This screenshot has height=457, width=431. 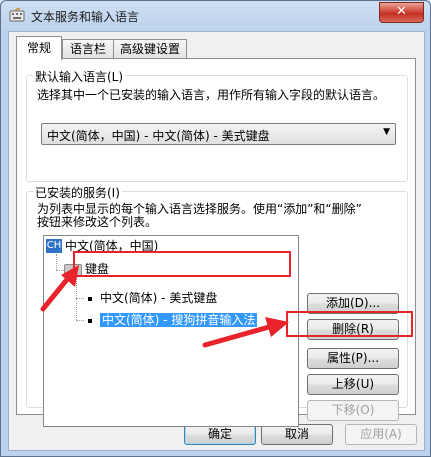 What do you see at coordinates (158, 136) in the screenshot?
I see `default-language-value: 中文(简体，中国) - 中文(简体) - 美式键盘` at bounding box center [158, 136].